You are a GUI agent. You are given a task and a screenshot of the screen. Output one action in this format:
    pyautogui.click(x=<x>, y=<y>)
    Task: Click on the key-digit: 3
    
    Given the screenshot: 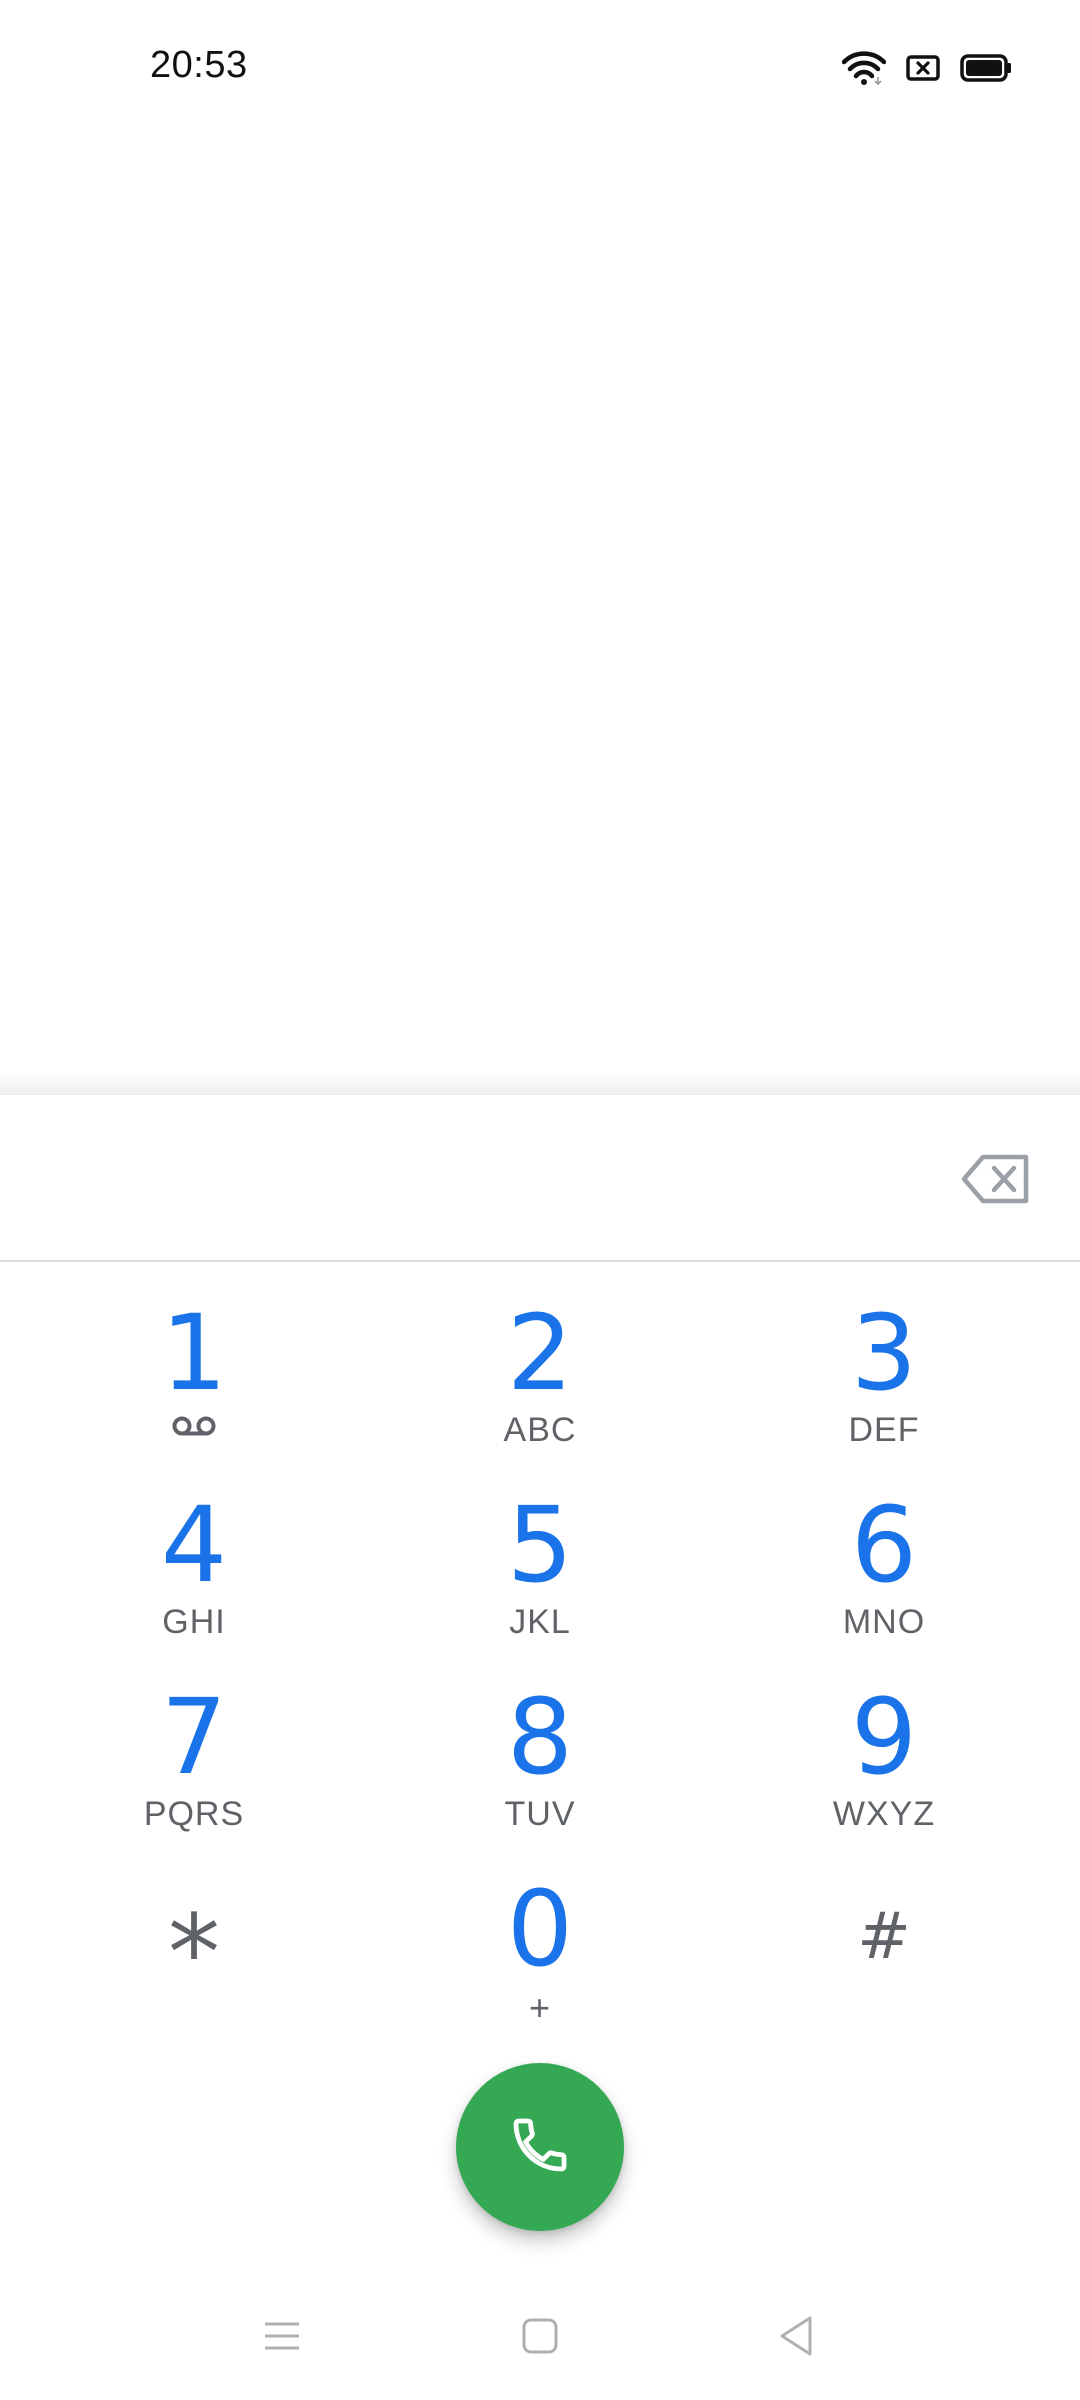 What is the action you would take?
    pyautogui.click(x=884, y=1353)
    